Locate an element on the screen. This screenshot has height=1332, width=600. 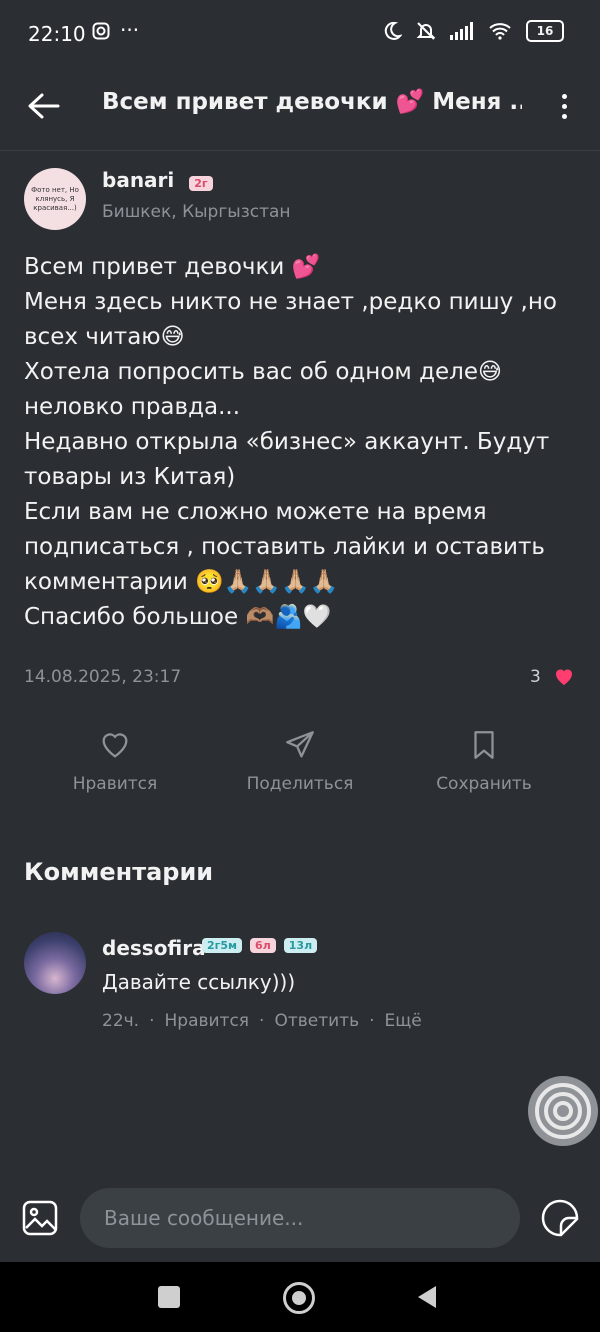
more-notifications-icon: ··· is located at coordinates (130, 30).